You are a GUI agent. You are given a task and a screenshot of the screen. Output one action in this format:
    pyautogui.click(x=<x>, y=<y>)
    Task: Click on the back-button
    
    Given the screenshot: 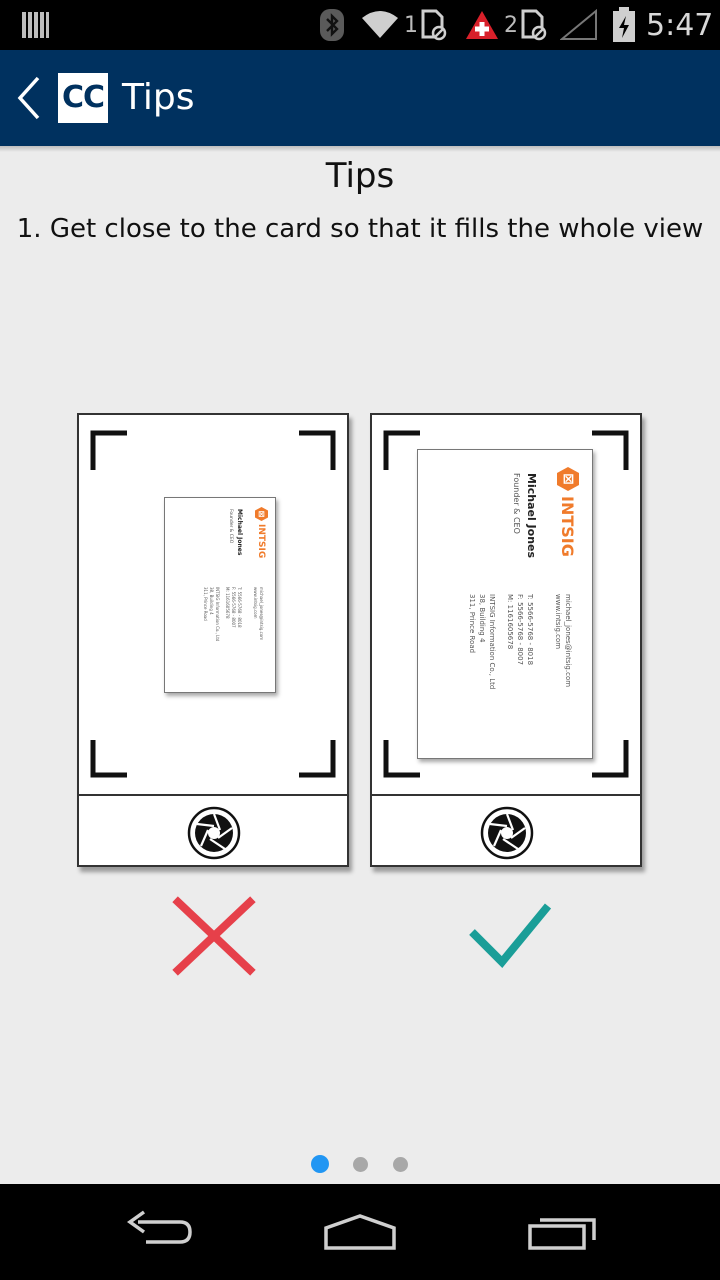 What is the action you would take?
    pyautogui.click(x=32, y=98)
    